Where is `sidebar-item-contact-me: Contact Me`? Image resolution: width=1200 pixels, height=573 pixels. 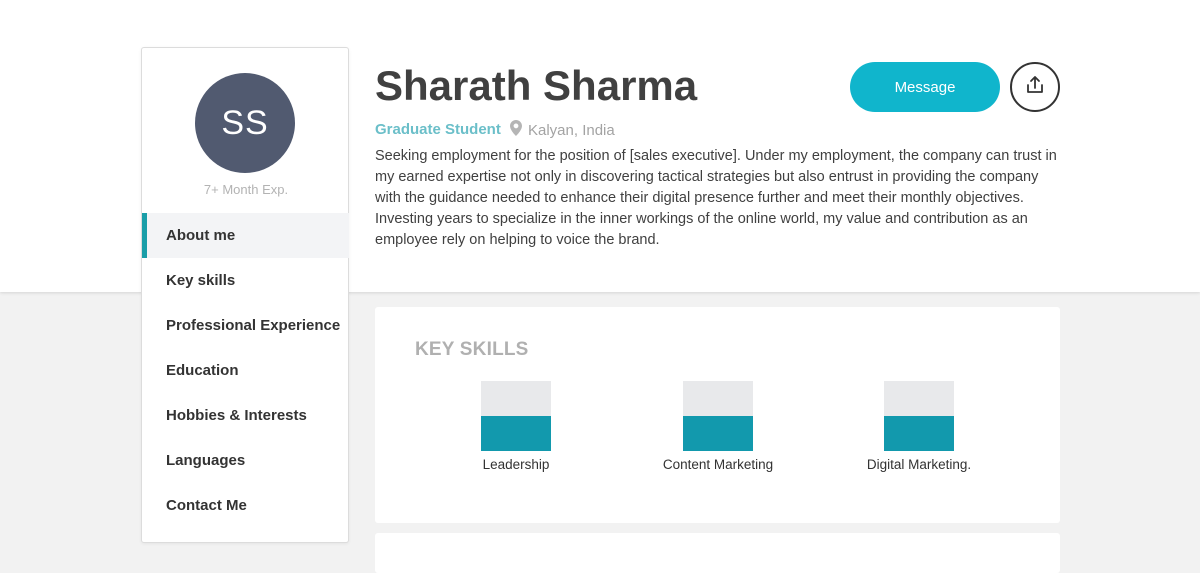 sidebar-item-contact-me: Contact Me is located at coordinates (245, 505).